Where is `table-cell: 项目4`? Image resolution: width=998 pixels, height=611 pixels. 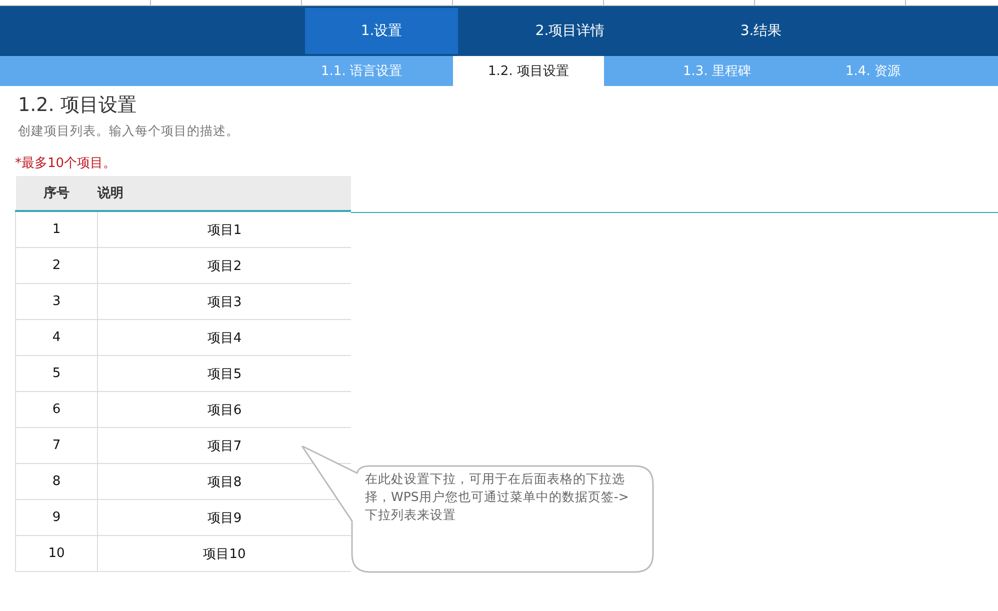
table-cell: 项目4 is located at coordinates (224, 338).